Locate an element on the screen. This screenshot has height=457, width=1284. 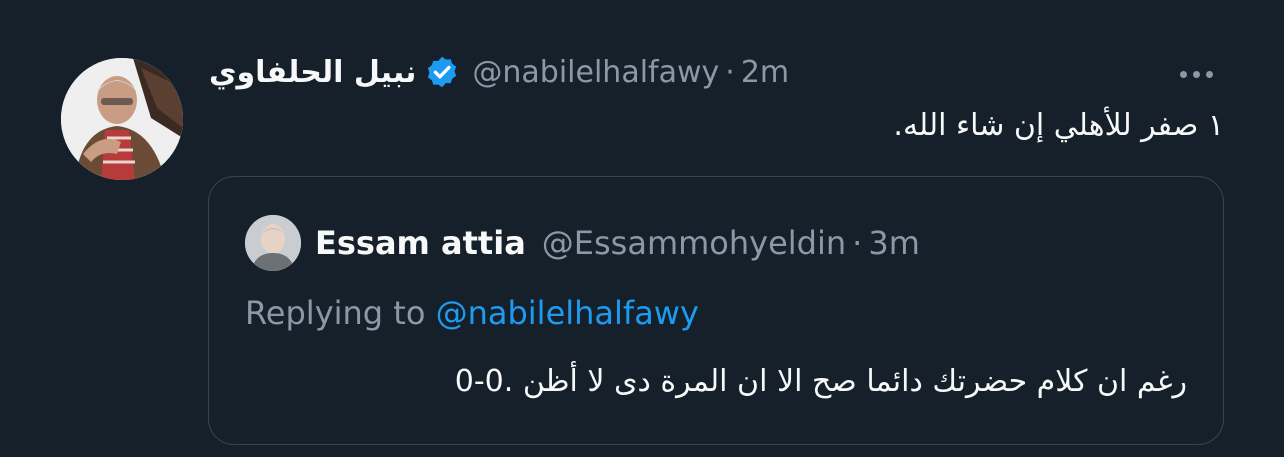
quoted-tweet-timestamp: 3m is located at coordinates (894, 243).